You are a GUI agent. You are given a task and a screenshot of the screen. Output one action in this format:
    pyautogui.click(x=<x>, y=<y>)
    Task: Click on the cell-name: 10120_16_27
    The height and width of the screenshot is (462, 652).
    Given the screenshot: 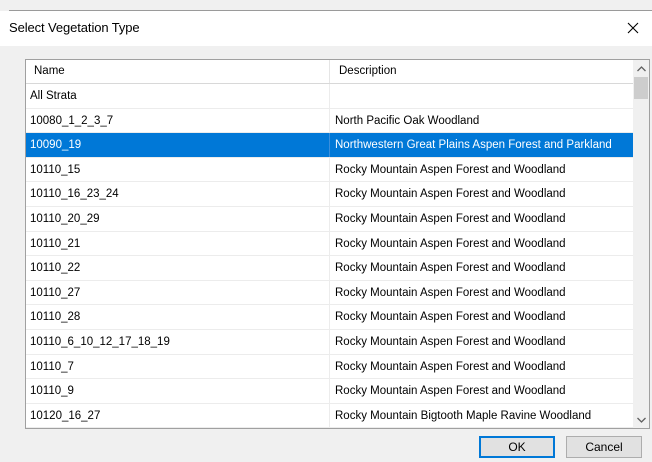 What is the action you would take?
    pyautogui.click(x=178, y=415)
    